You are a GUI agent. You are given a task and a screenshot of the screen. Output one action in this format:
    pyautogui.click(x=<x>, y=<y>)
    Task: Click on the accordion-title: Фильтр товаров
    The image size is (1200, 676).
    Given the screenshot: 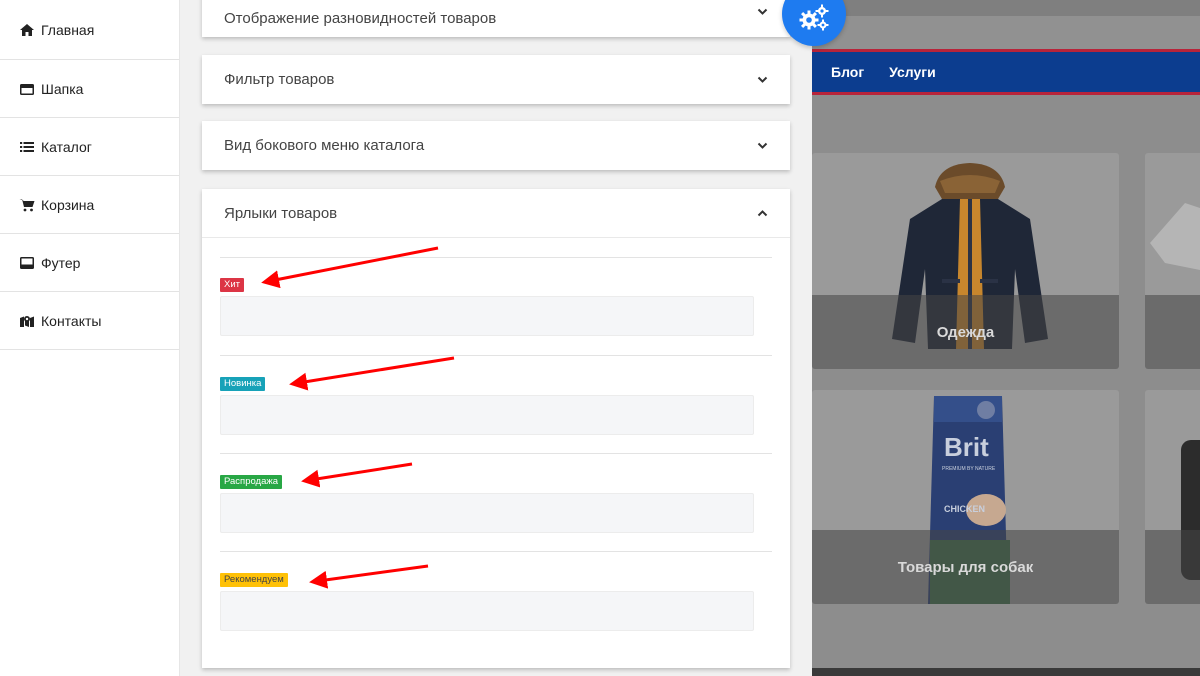 What is the action you would take?
    pyautogui.click(x=279, y=79)
    